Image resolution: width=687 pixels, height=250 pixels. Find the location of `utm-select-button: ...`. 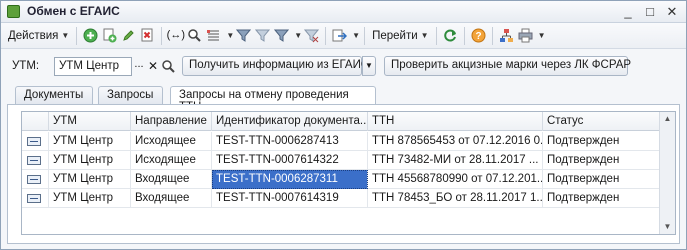

utm-select-button: ... is located at coordinates (139, 66).